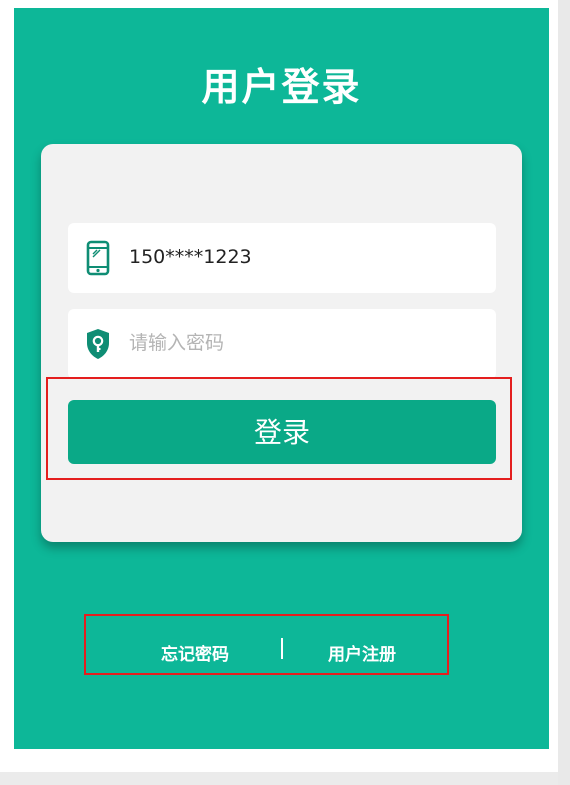  I want to click on register-link: 用户注册, so click(362, 652).